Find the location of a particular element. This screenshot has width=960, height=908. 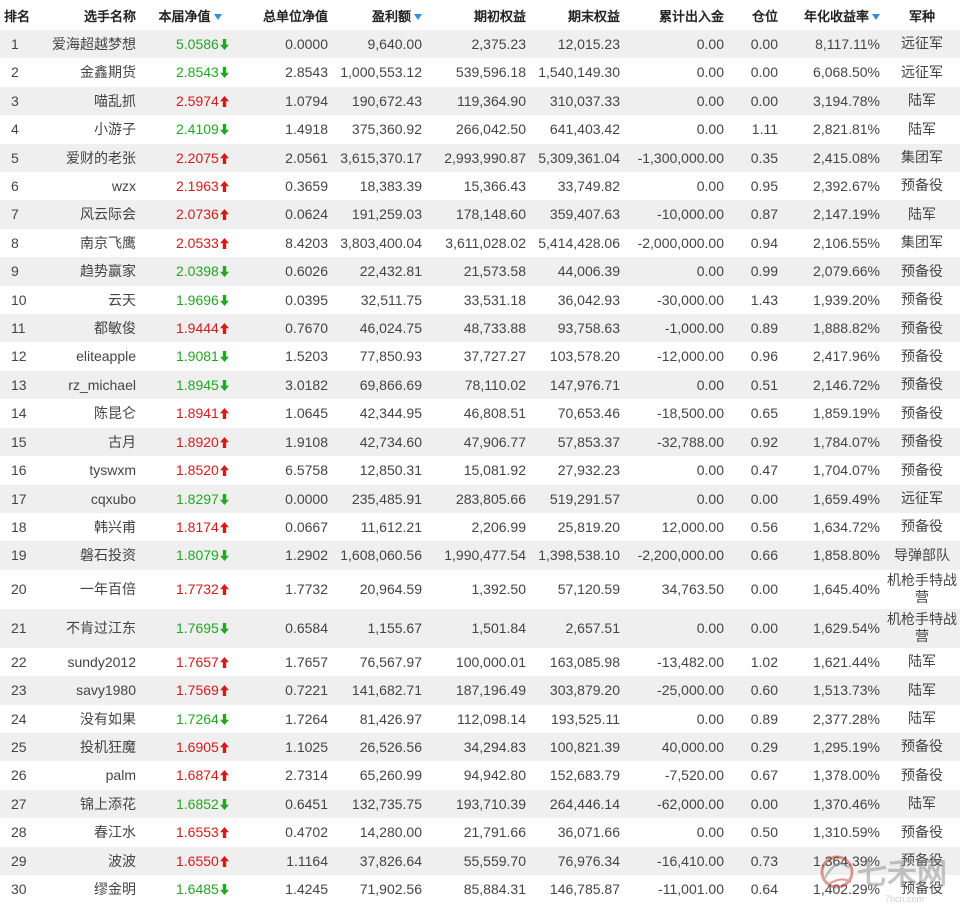

column-header-profit: 盈利额 is located at coordinates (379, 15).